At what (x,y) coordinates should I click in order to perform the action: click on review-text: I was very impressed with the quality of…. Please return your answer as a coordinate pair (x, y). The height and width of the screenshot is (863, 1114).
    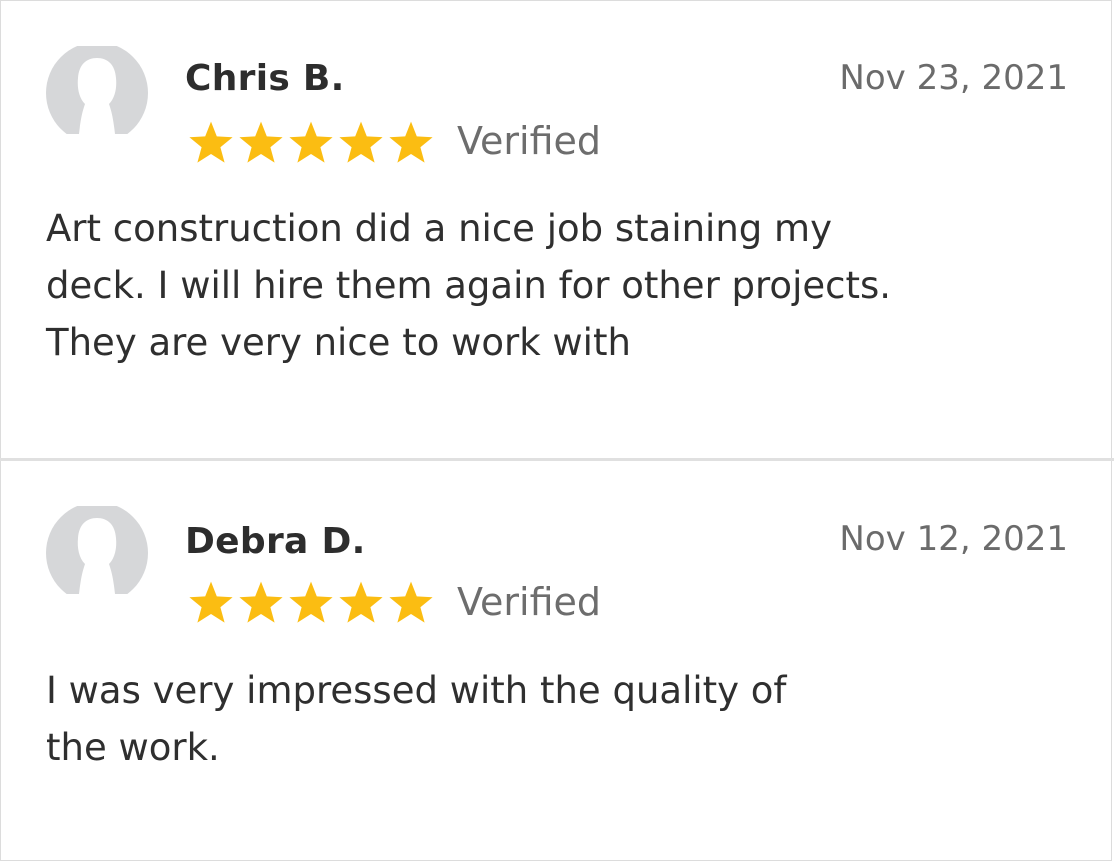
    Looking at the image, I should click on (561, 719).